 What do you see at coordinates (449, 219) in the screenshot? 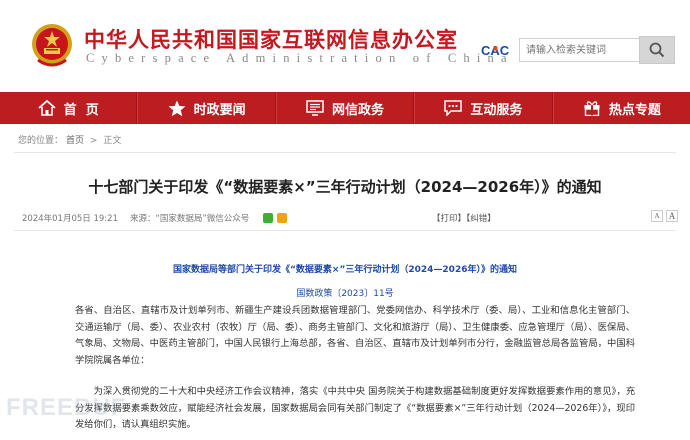
I see `print-link: 【打印】` at bounding box center [449, 219].